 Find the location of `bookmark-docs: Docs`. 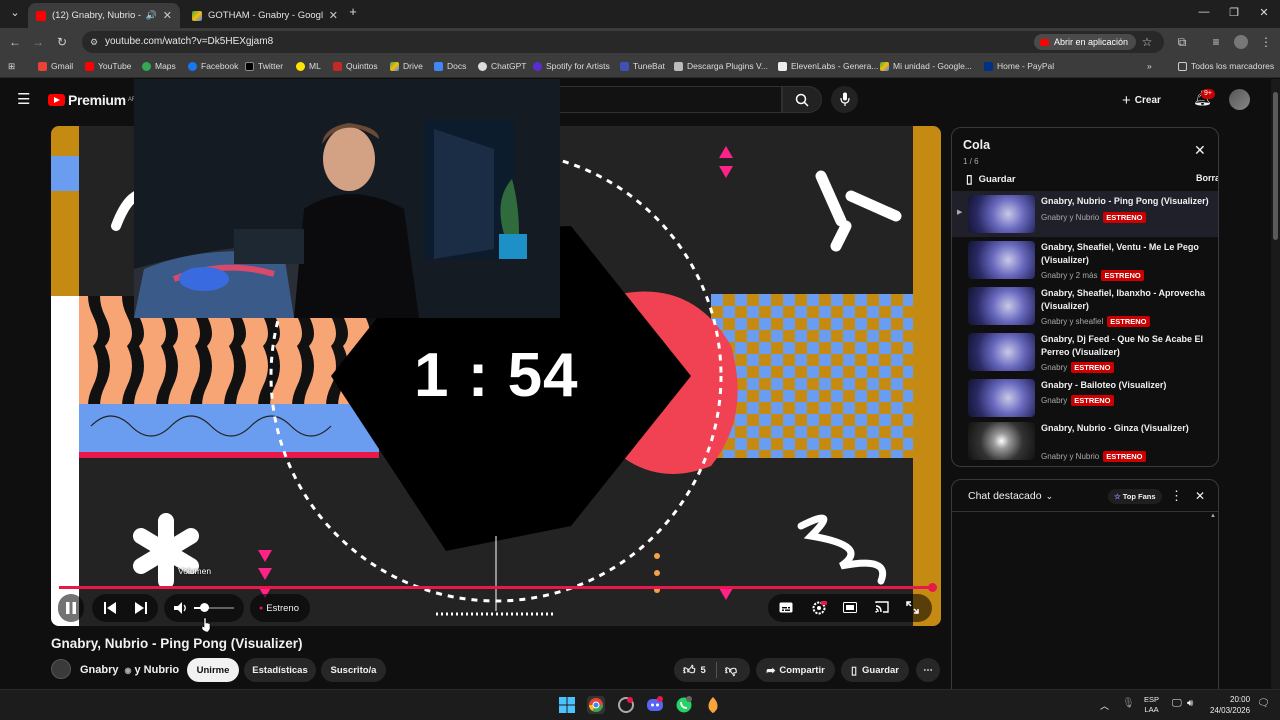

bookmark-docs: Docs is located at coordinates (450, 66).